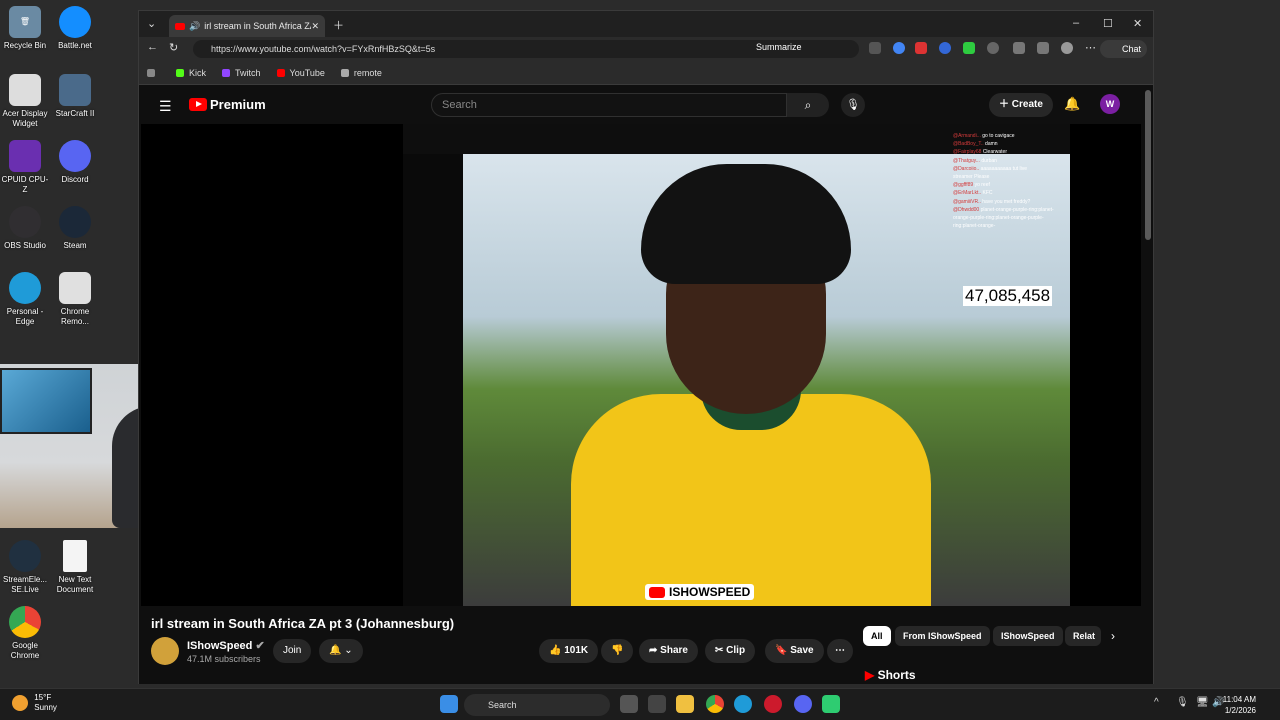  I want to click on browser-tab: 🔊 irl stream in South Africa ZA pt ✕, so click(247, 26).